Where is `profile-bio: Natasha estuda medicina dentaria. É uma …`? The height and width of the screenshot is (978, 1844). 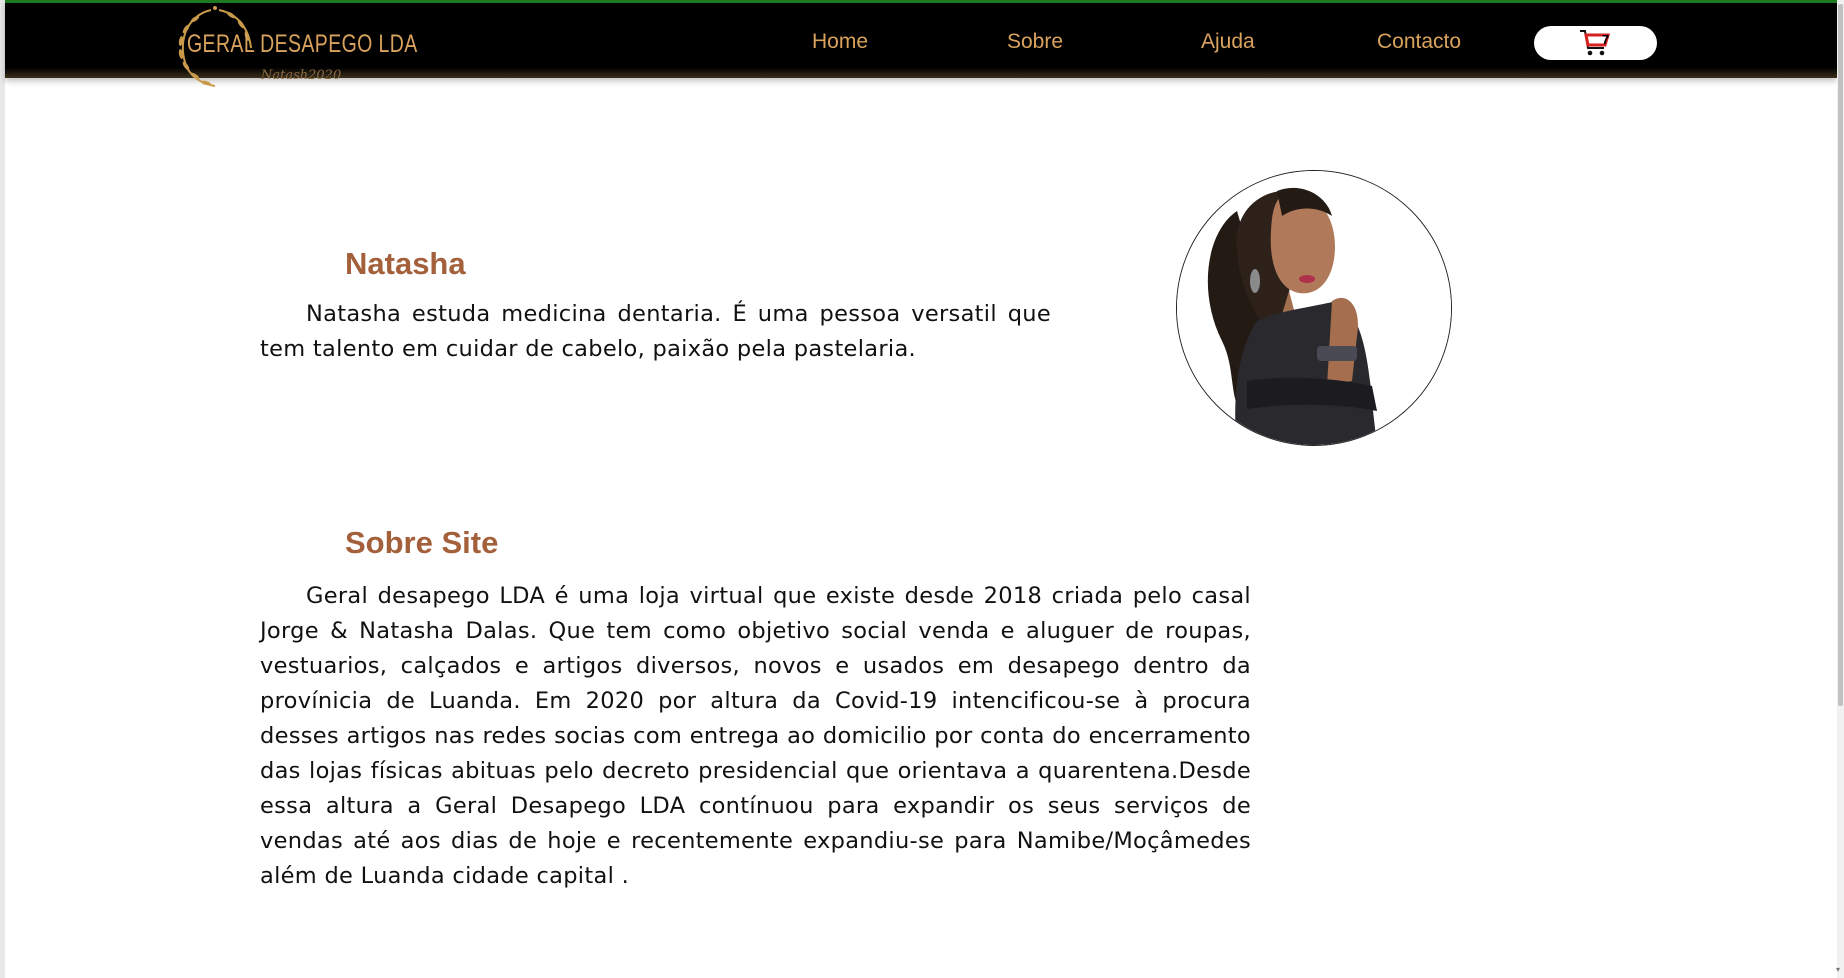
profile-bio: Natasha estuda medicina dentaria. É uma … is located at coordinates (655, 331).